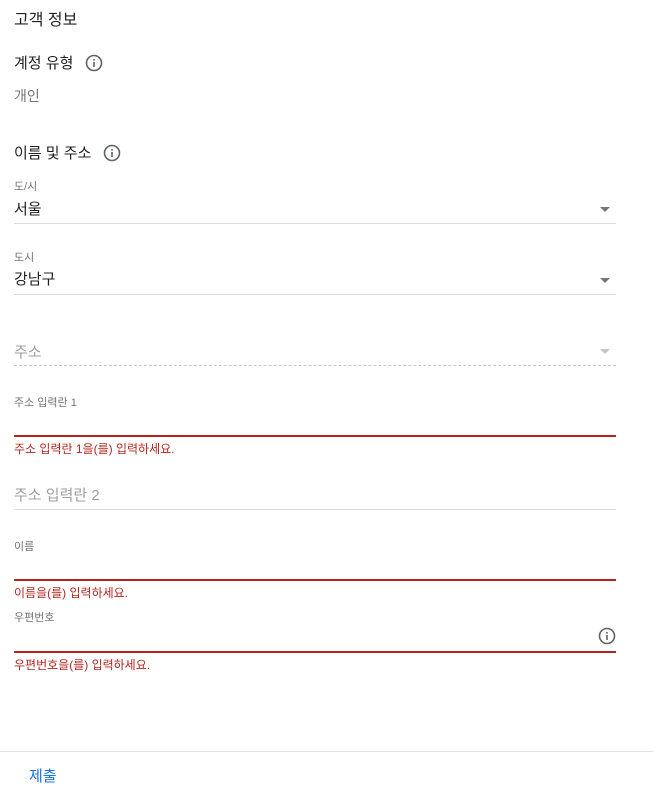 The height and width of the screenshot is (792, 653). What do you see at coordinates (53, 153) in the screenshot?
I see `name-address-label: 이름 및 주소` at bounding box center [53, 153].